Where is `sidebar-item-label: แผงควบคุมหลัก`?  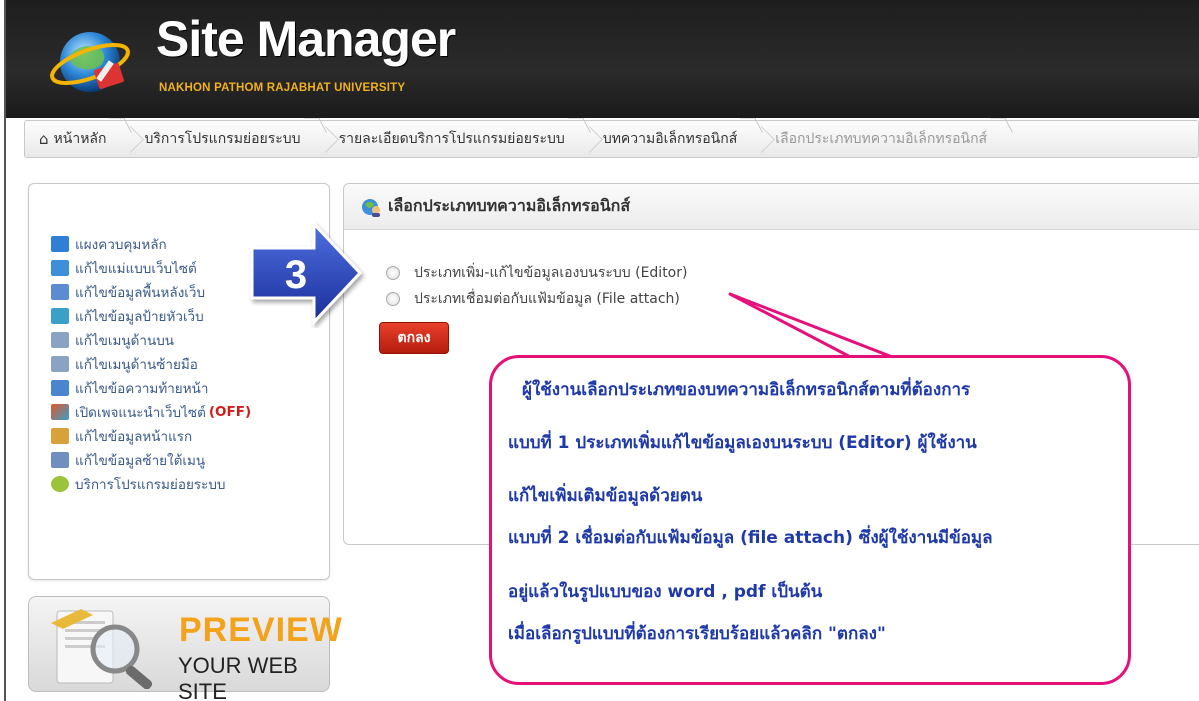
sidebar-item-label: แผงควบคุมหลัก is located at coordinates (121, 245).